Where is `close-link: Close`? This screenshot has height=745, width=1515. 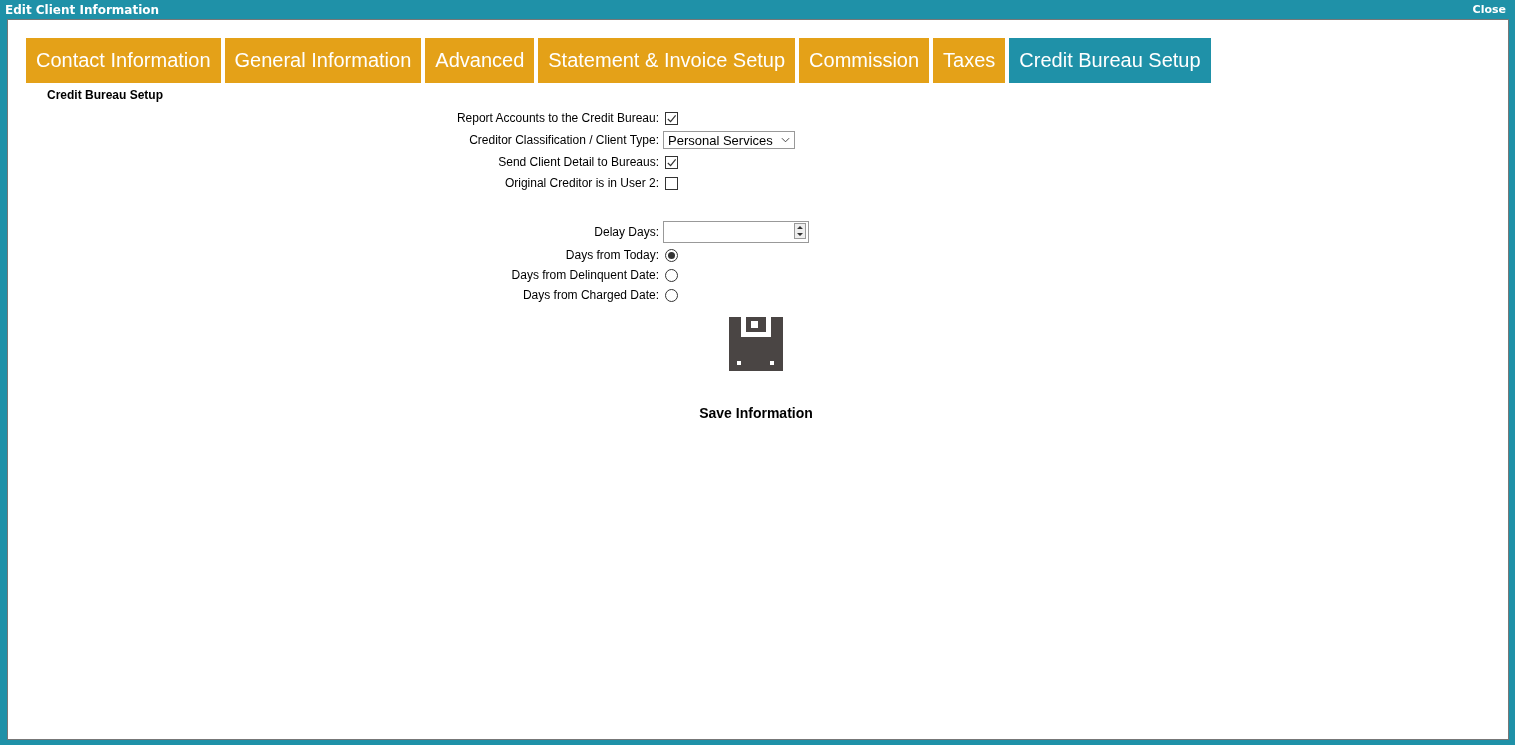 close-link: Close is located at coordinates (1489, 9).